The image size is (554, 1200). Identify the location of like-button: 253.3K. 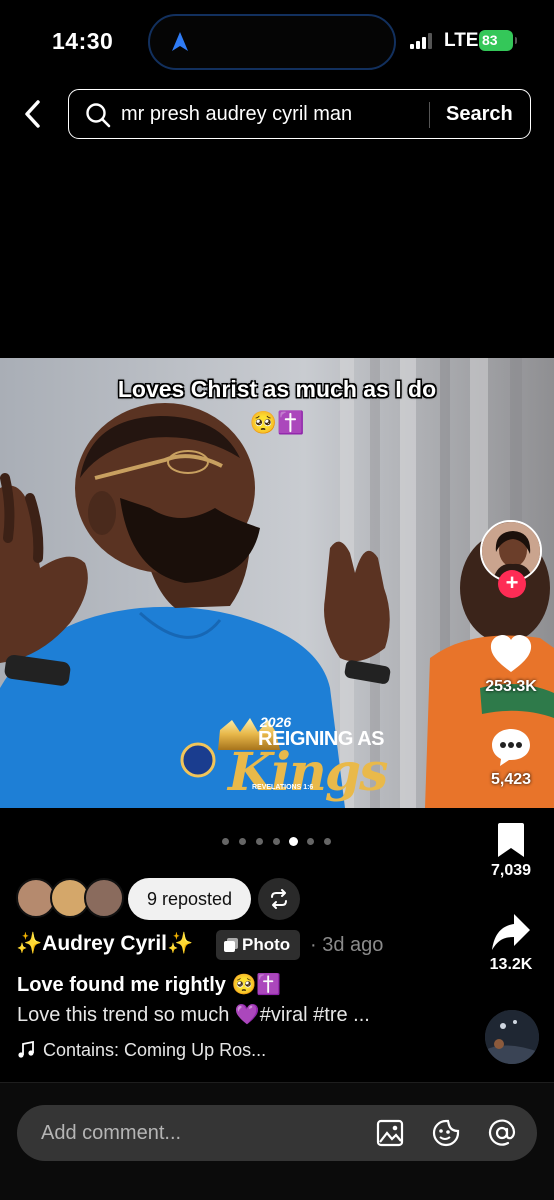
(511, 665).